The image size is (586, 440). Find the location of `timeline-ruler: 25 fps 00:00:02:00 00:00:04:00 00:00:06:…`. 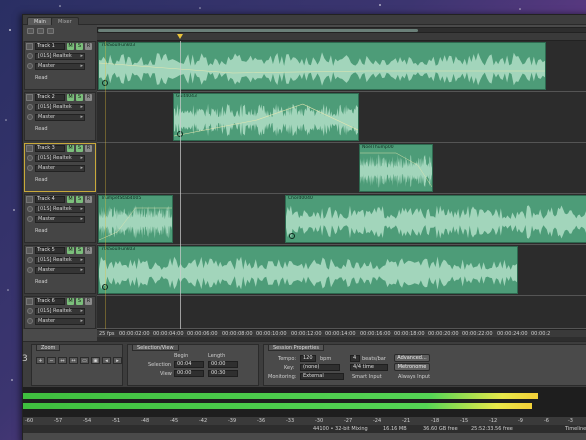

timeline-ruler: 25 fps 00:00:02:00 00:00:04:00 00:00:06:… is located at coordinates (341, 333).